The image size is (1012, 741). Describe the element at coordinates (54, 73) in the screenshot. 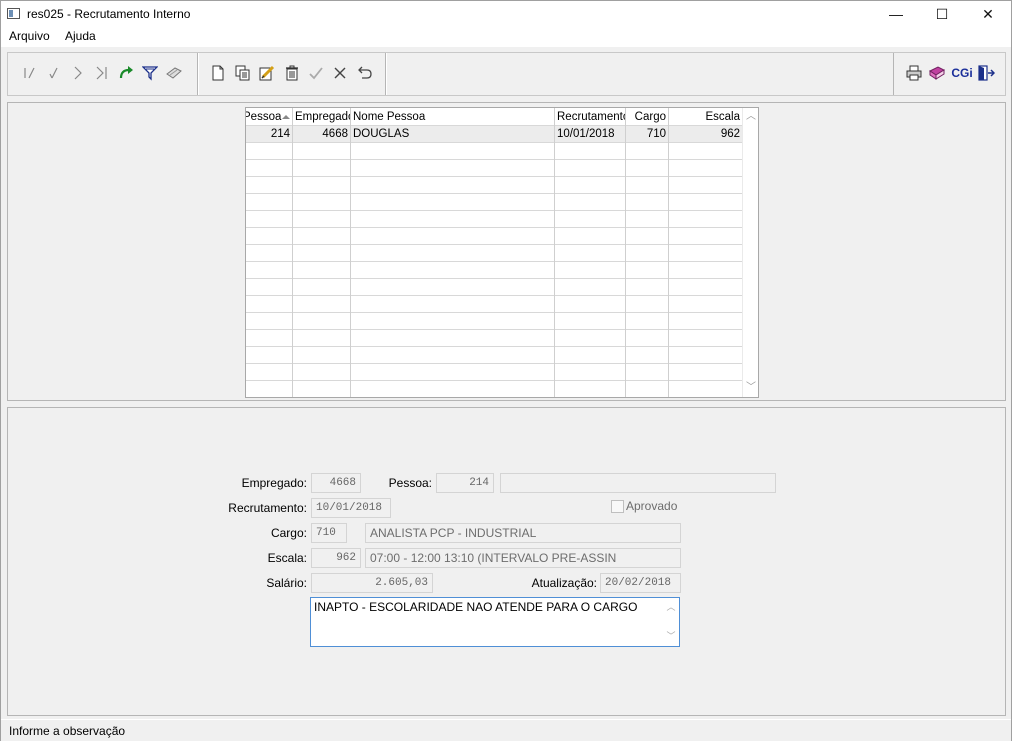

I see `previous-record-button` at that location.